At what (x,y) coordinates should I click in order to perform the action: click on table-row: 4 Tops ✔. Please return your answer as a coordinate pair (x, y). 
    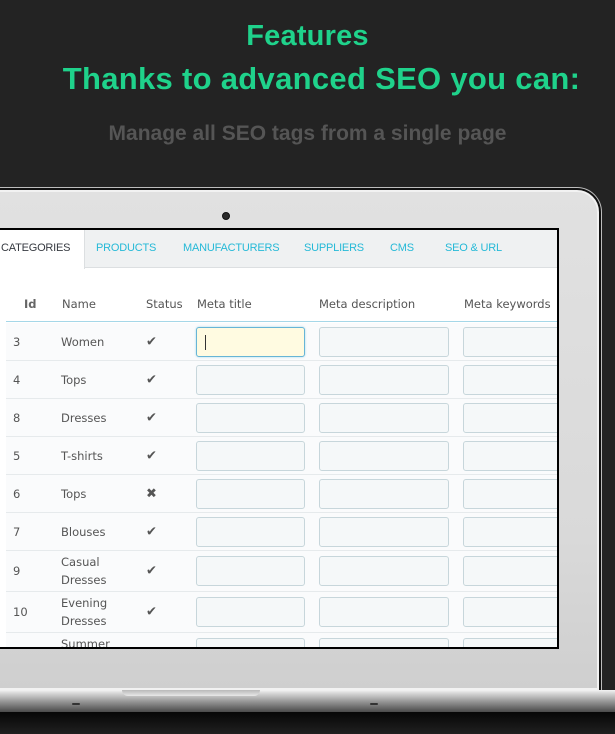
    Looking at the image, I should click on (281, 380).